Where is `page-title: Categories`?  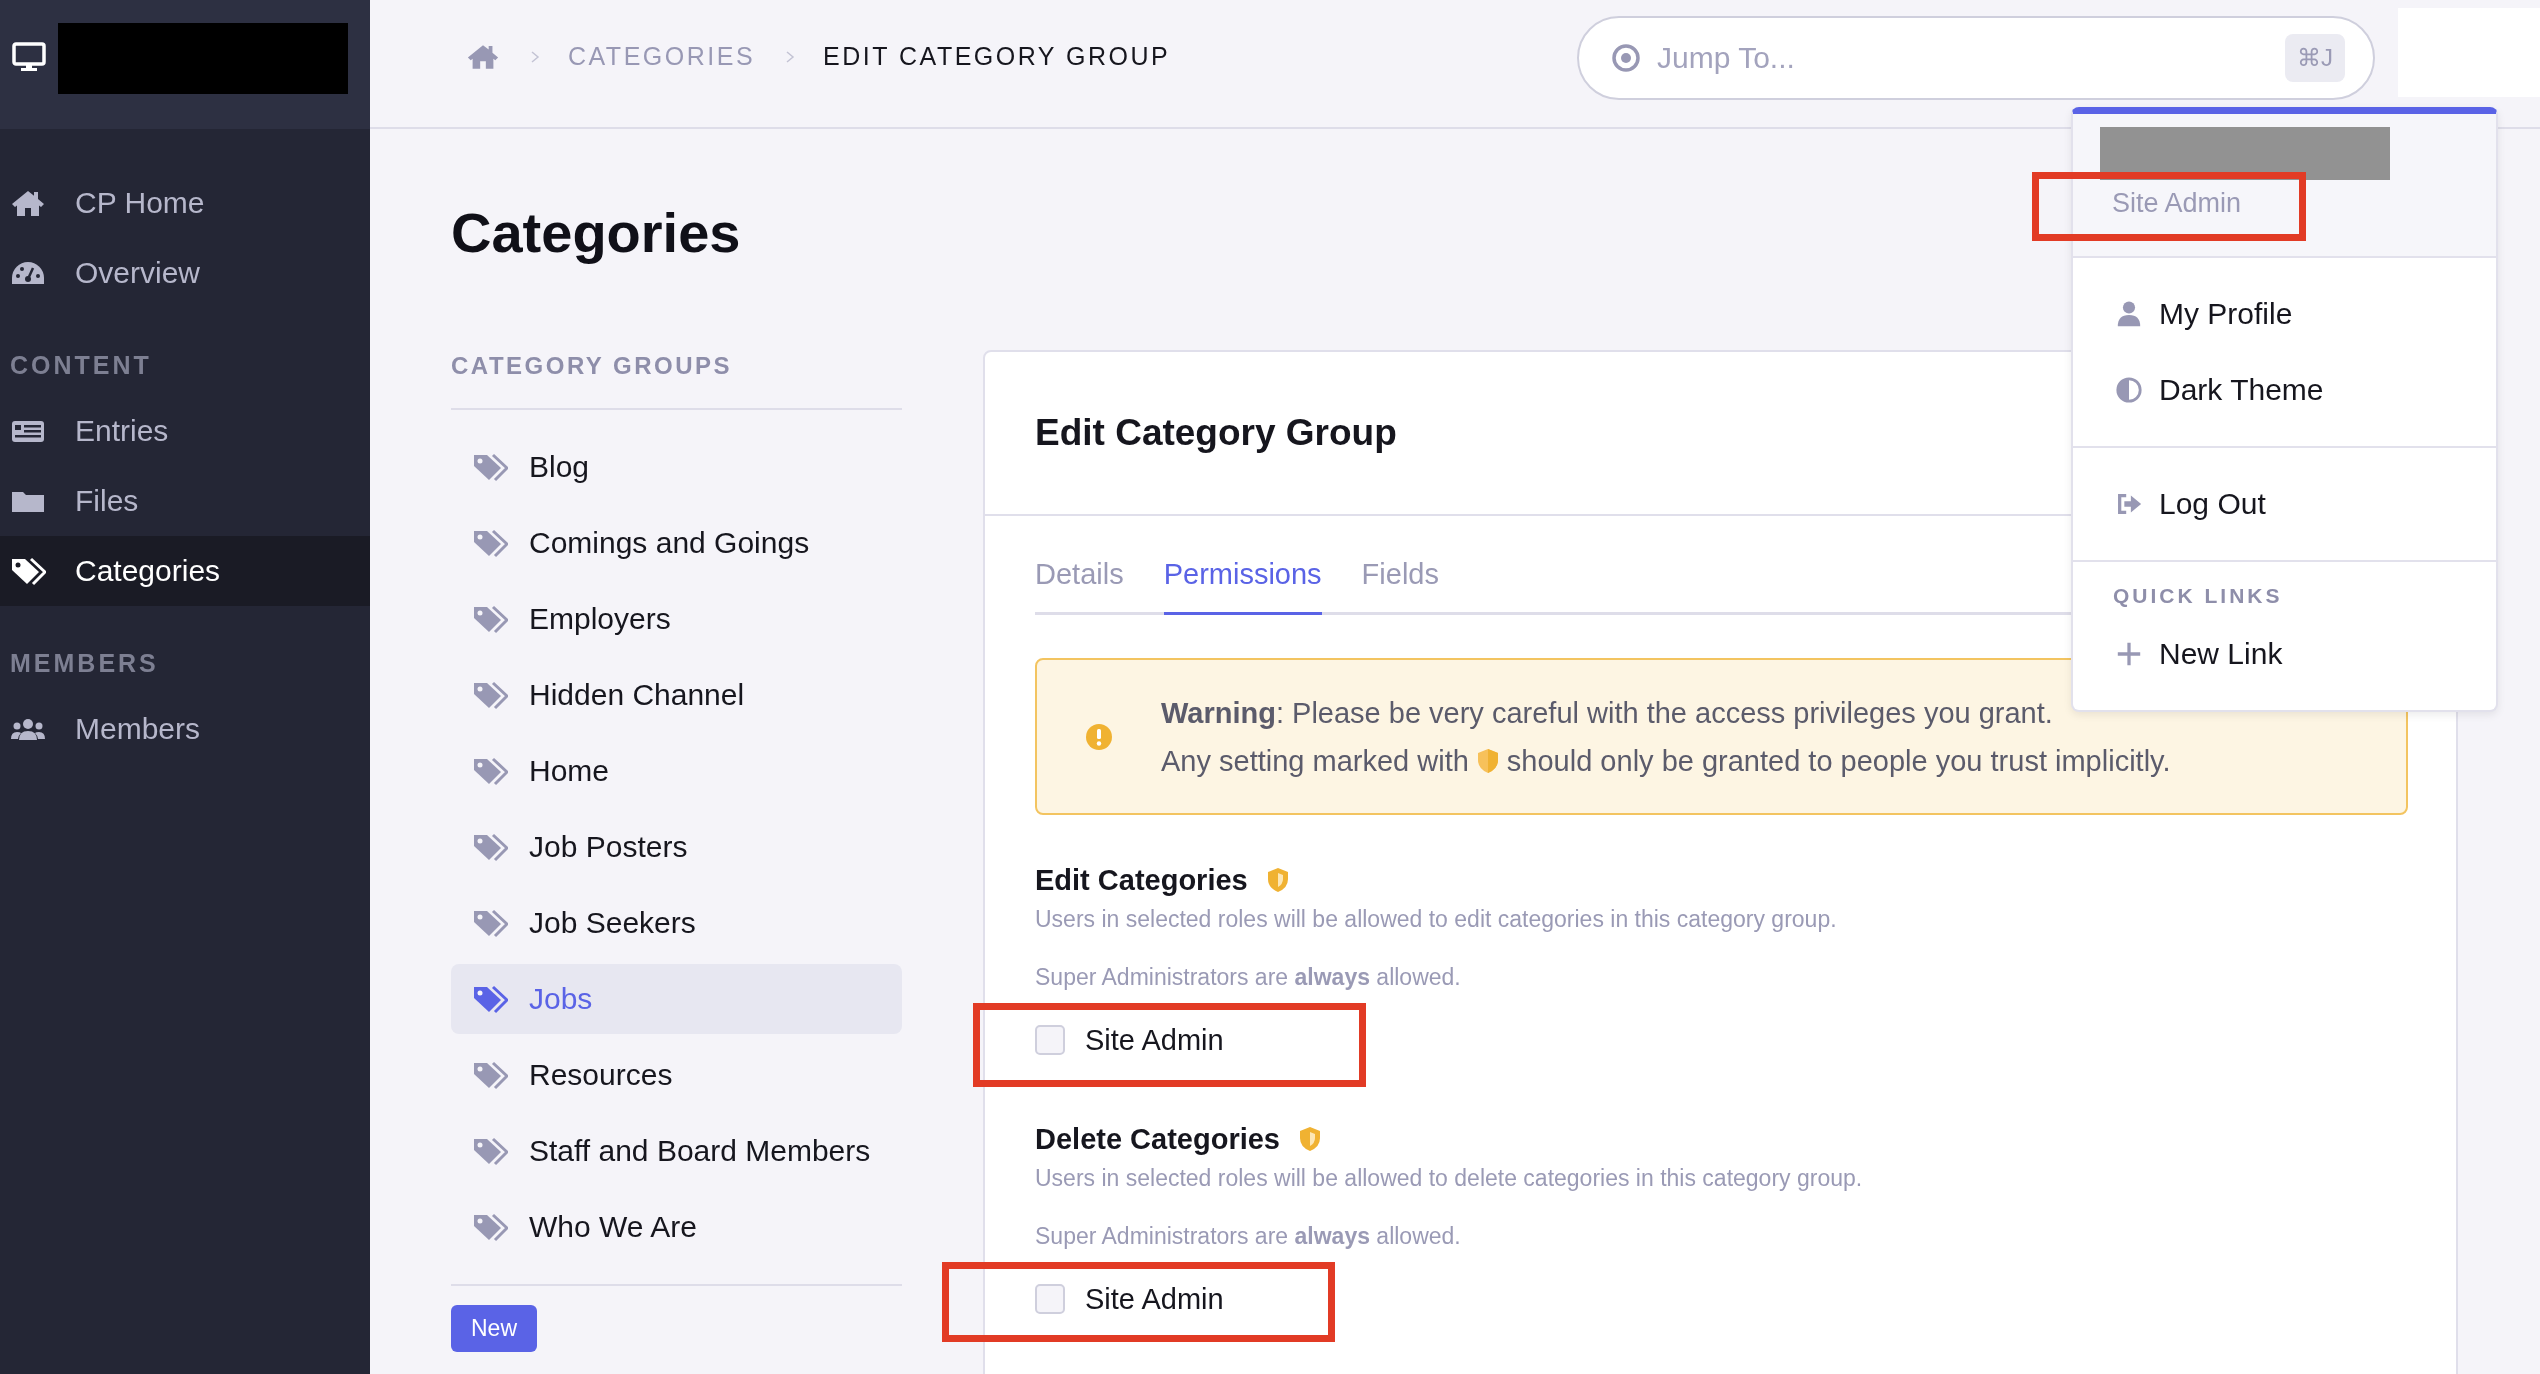 page-title: Categories is located at coordinates (596, 233).